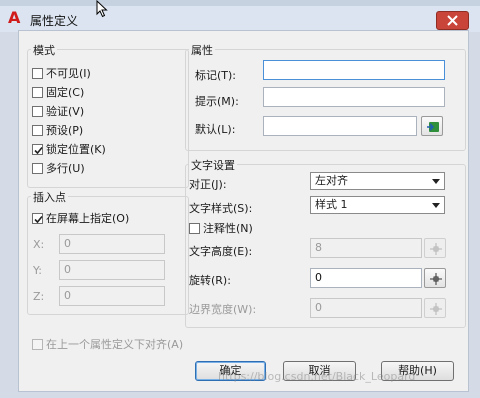 This screenshot has width=480, height=398. Describe the element at coordinates (58, 167) in the screenshot. I see `multiline-checkbox: 多行(U)` at that location.